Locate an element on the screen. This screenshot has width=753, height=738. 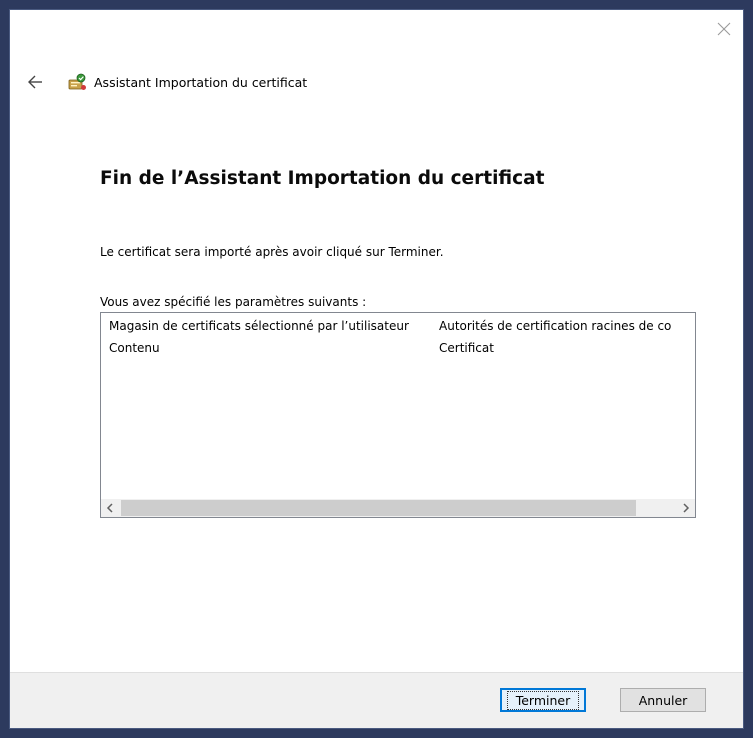
scroll-track is located at coordinates (398, 508).